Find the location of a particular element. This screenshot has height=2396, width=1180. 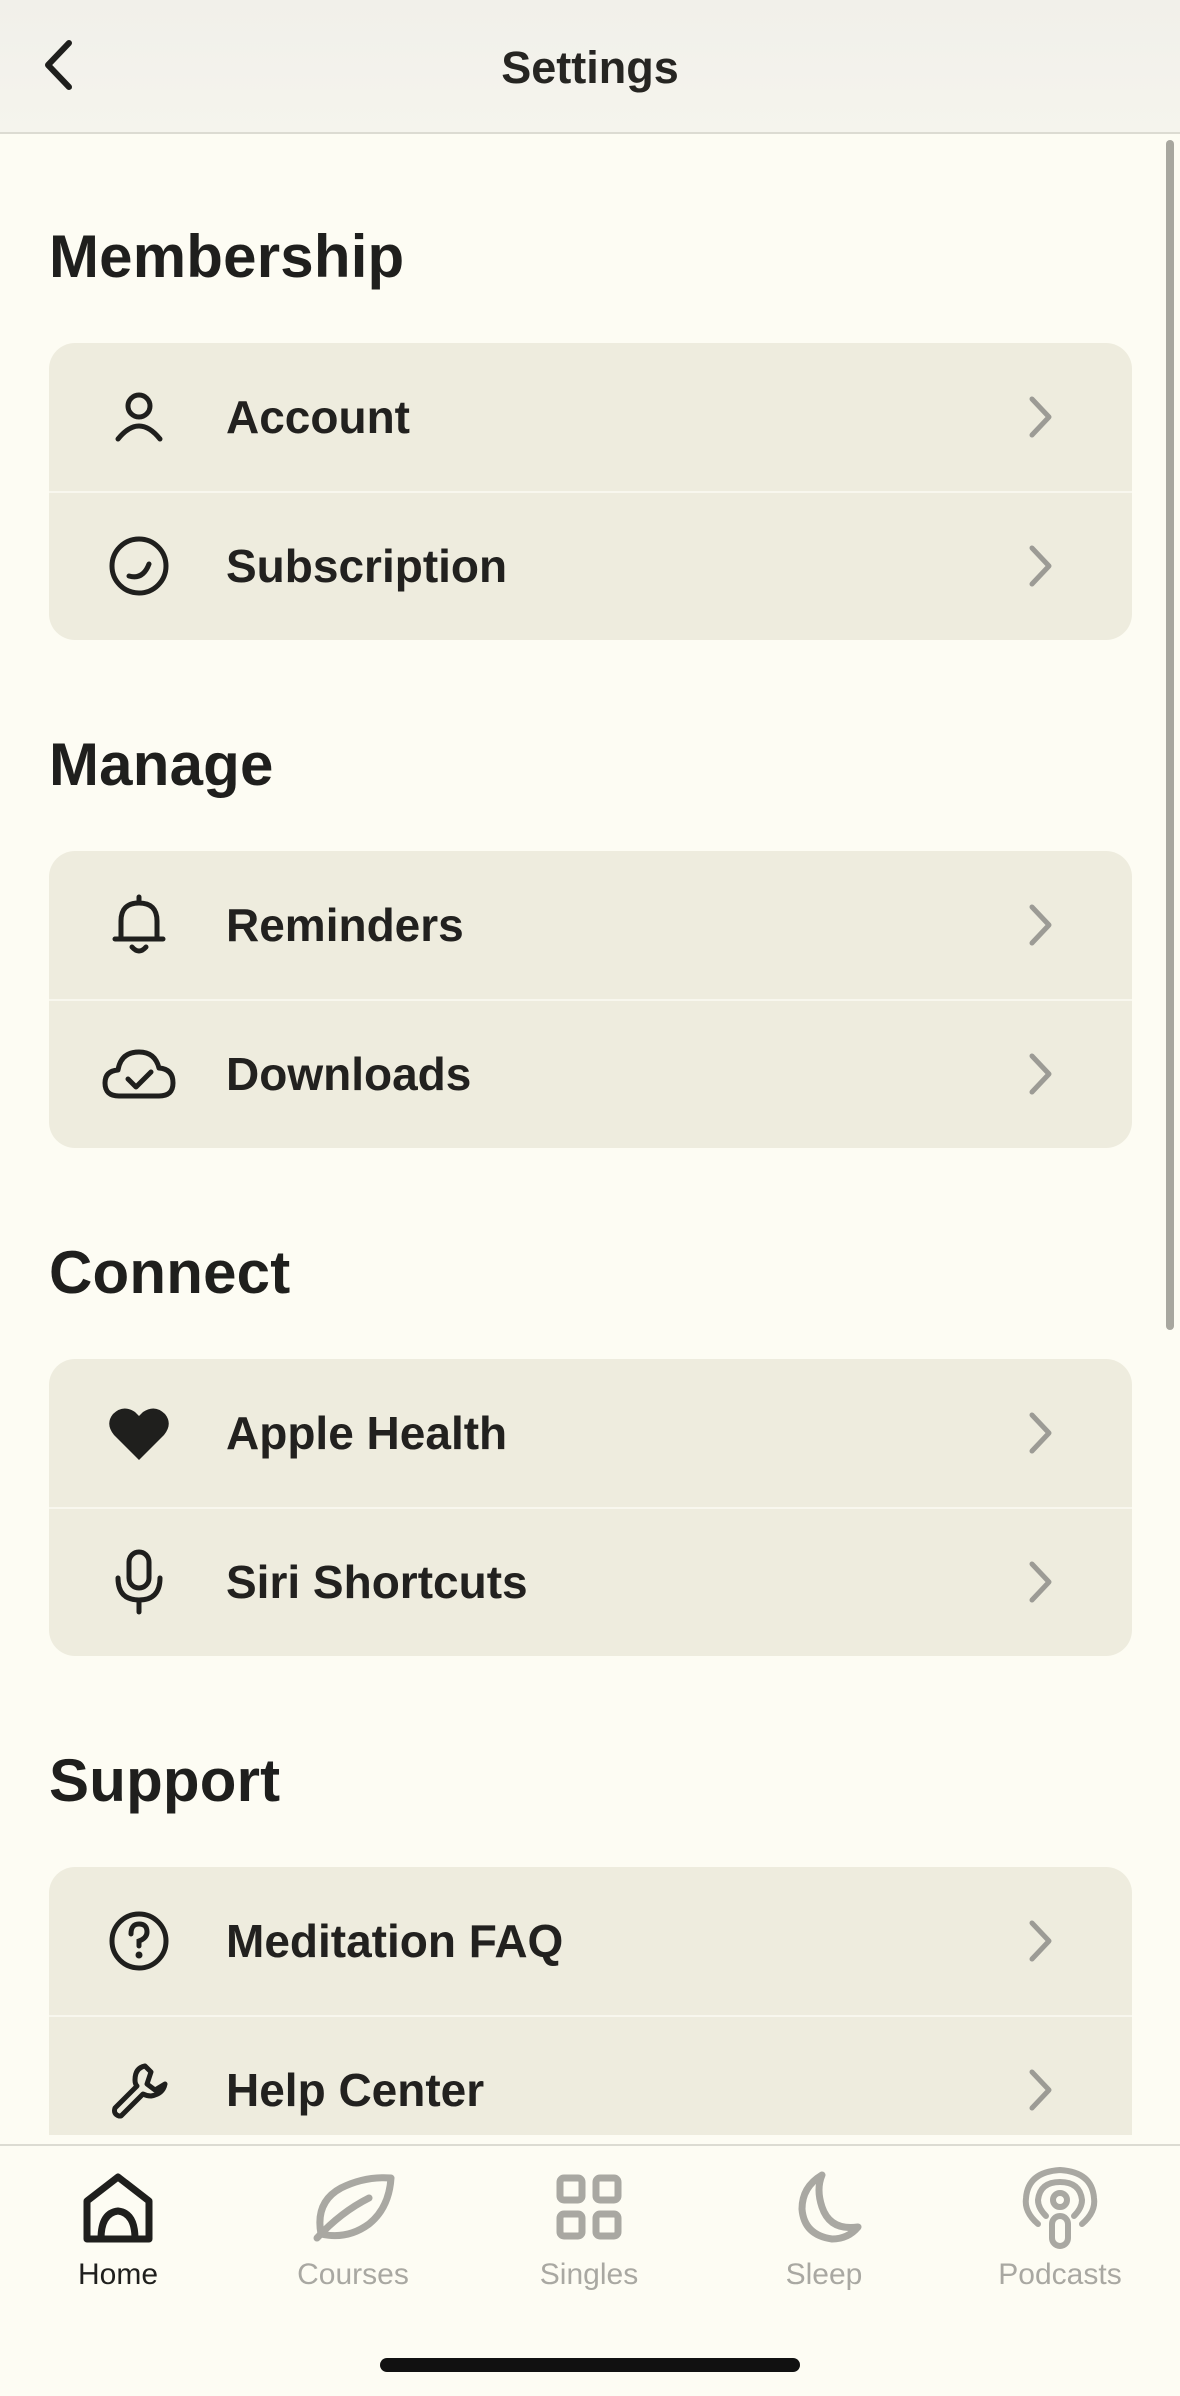

podcast-icon is located at coordinates (1060, 2207).